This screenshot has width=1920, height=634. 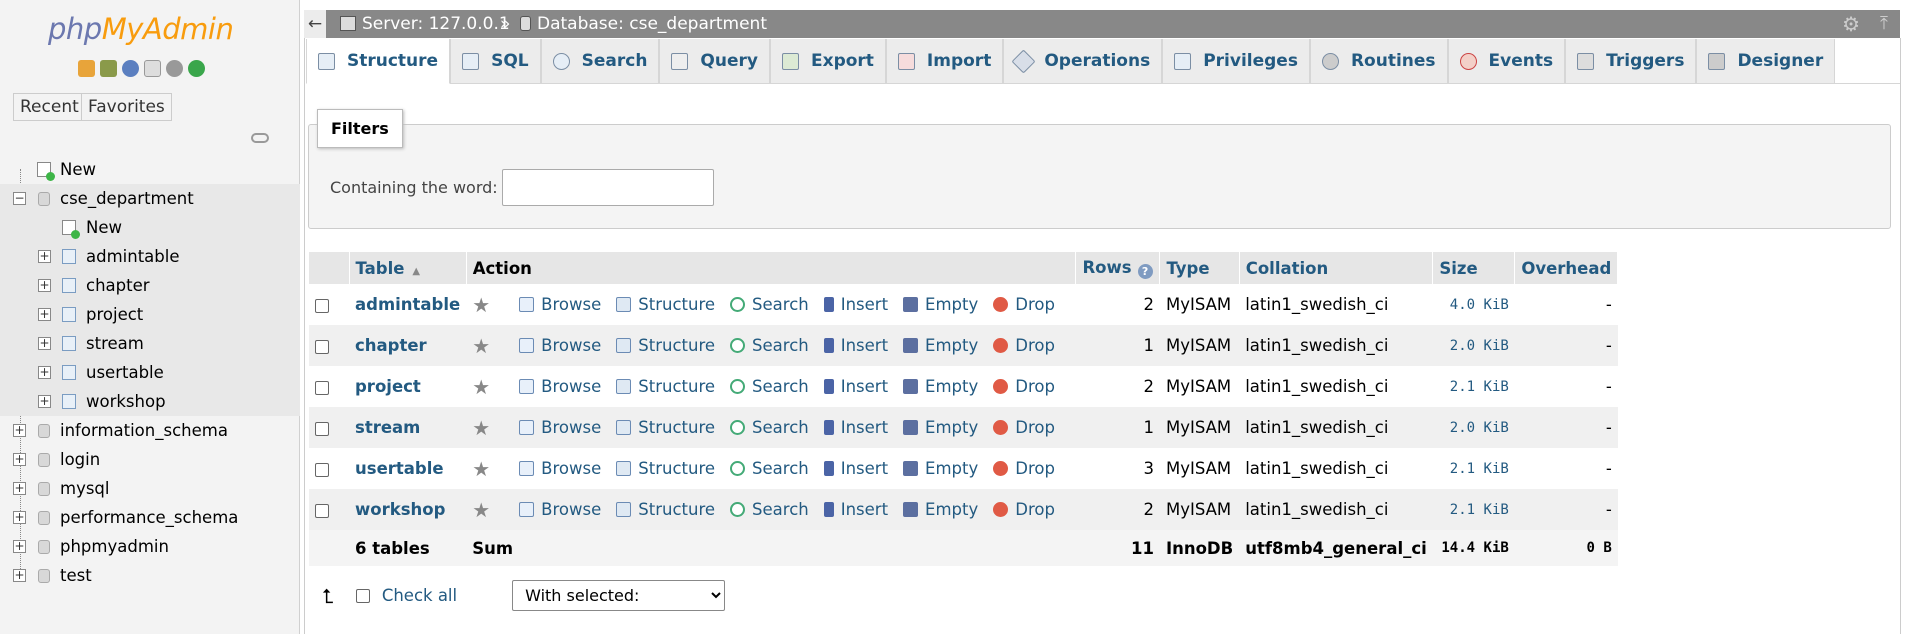 What do you see at coordinates (608, 187) in the screenshot?
I see `filter-input` at bounding box center [608, 187].